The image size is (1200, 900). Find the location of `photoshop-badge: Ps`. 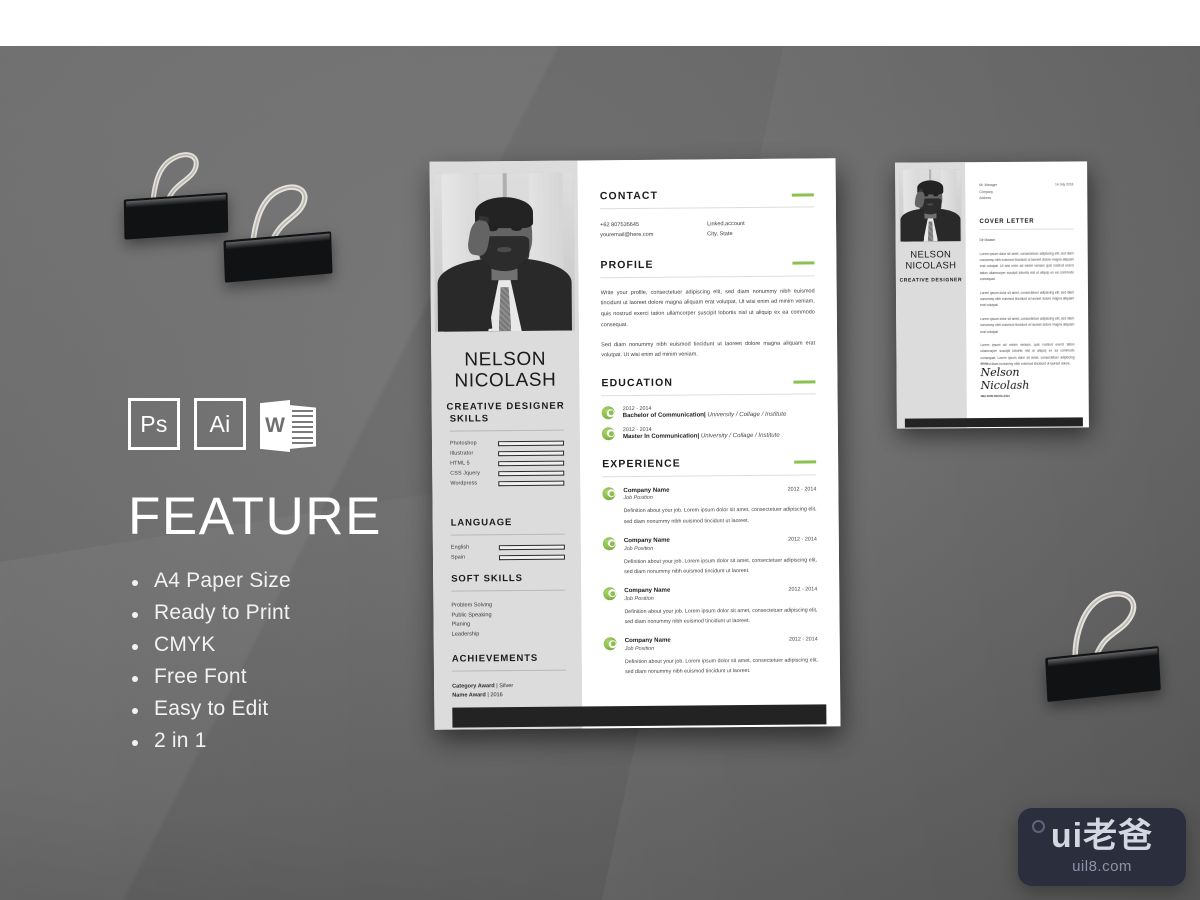

photoshop-badge: Ps is located at coordinates (154, 424).